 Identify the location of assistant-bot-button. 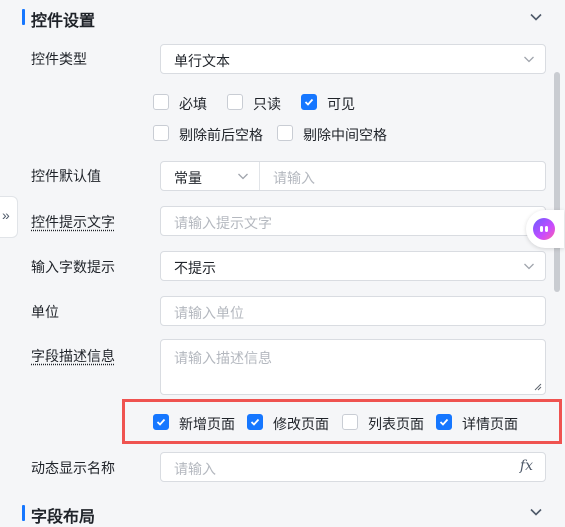
(545, 229).